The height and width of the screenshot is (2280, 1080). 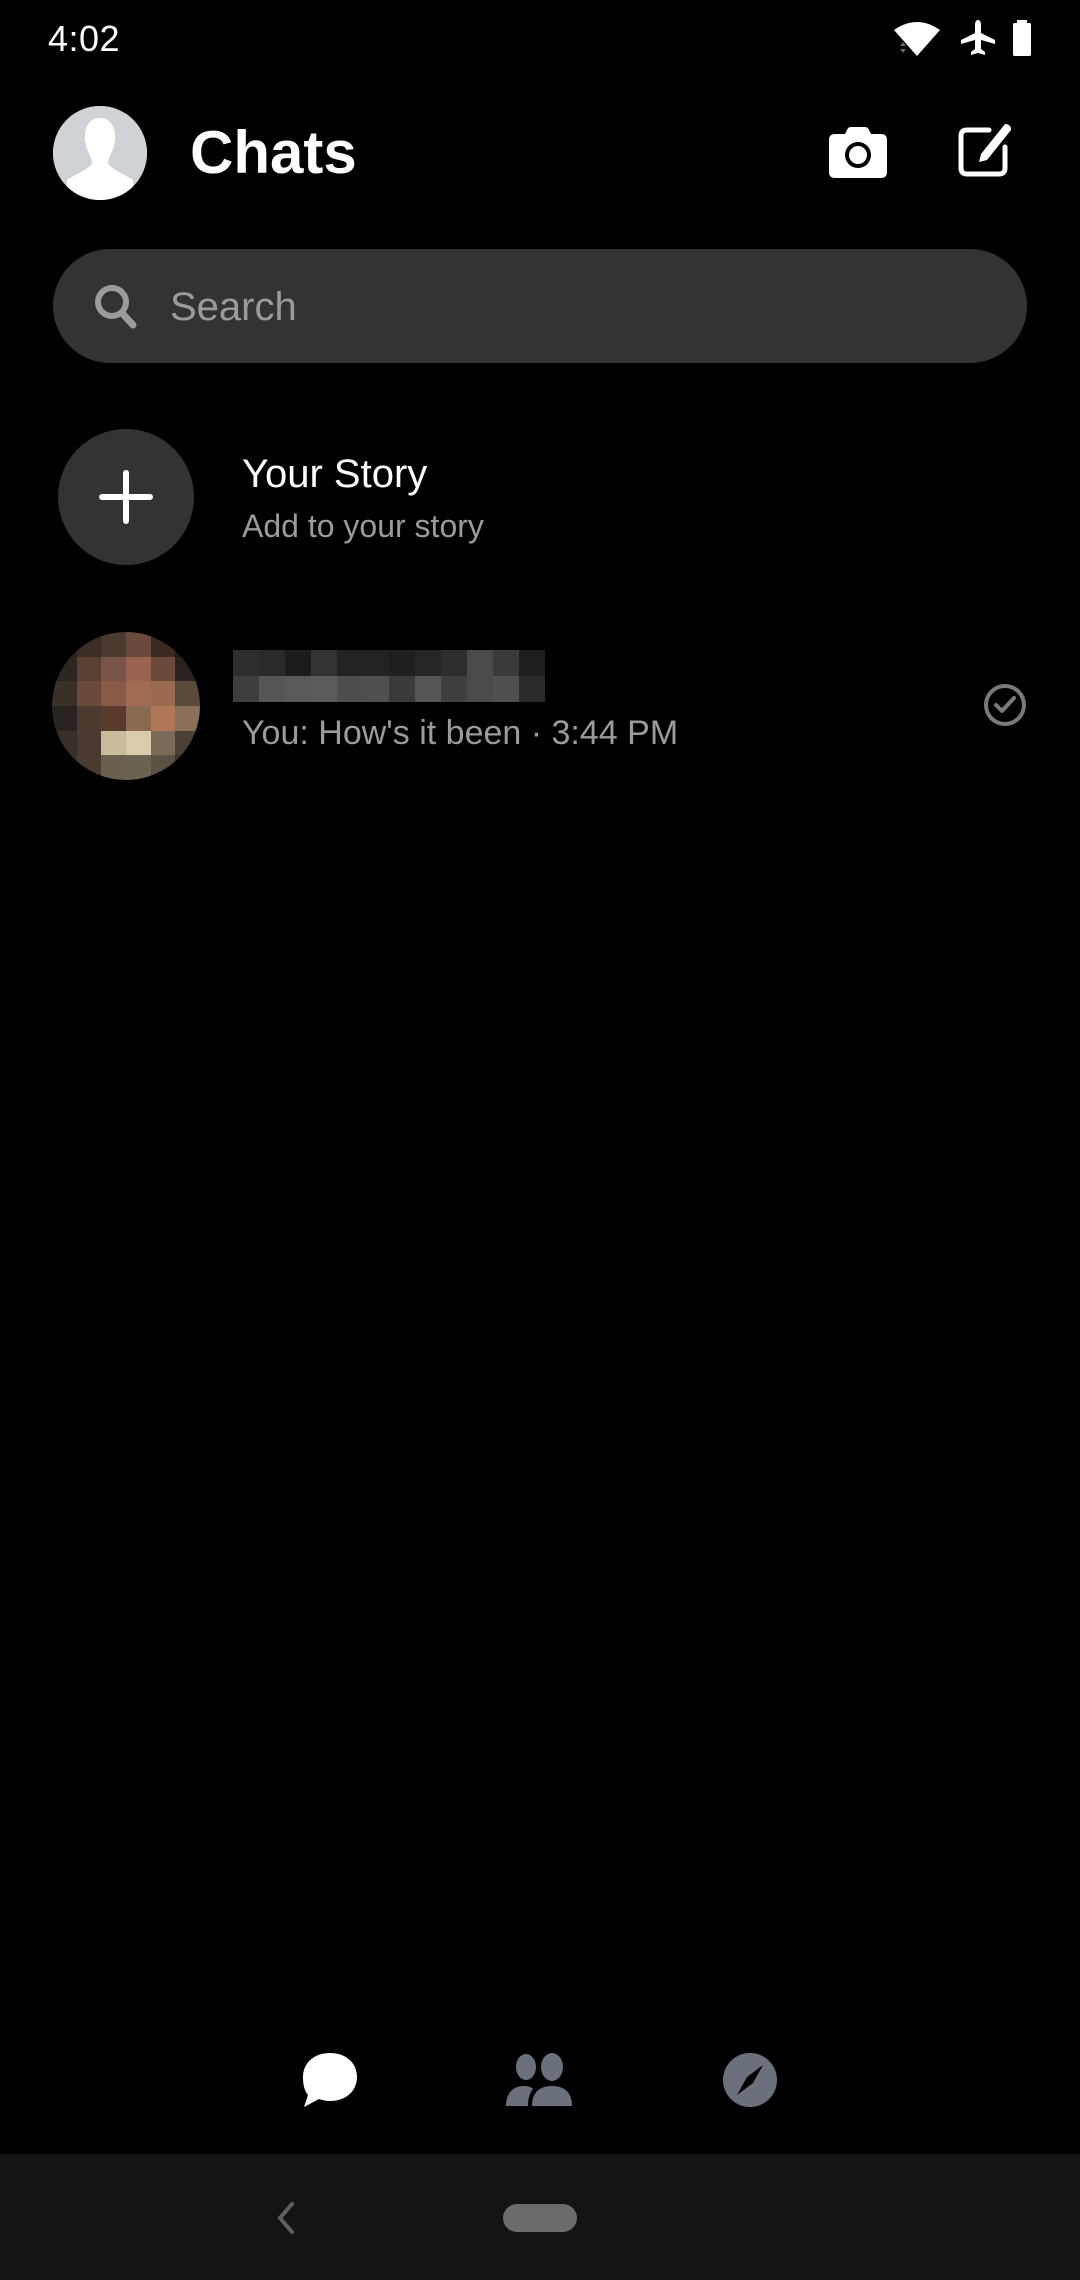 I want to click on system-navigation-bar, so click(x=540, y=2217).